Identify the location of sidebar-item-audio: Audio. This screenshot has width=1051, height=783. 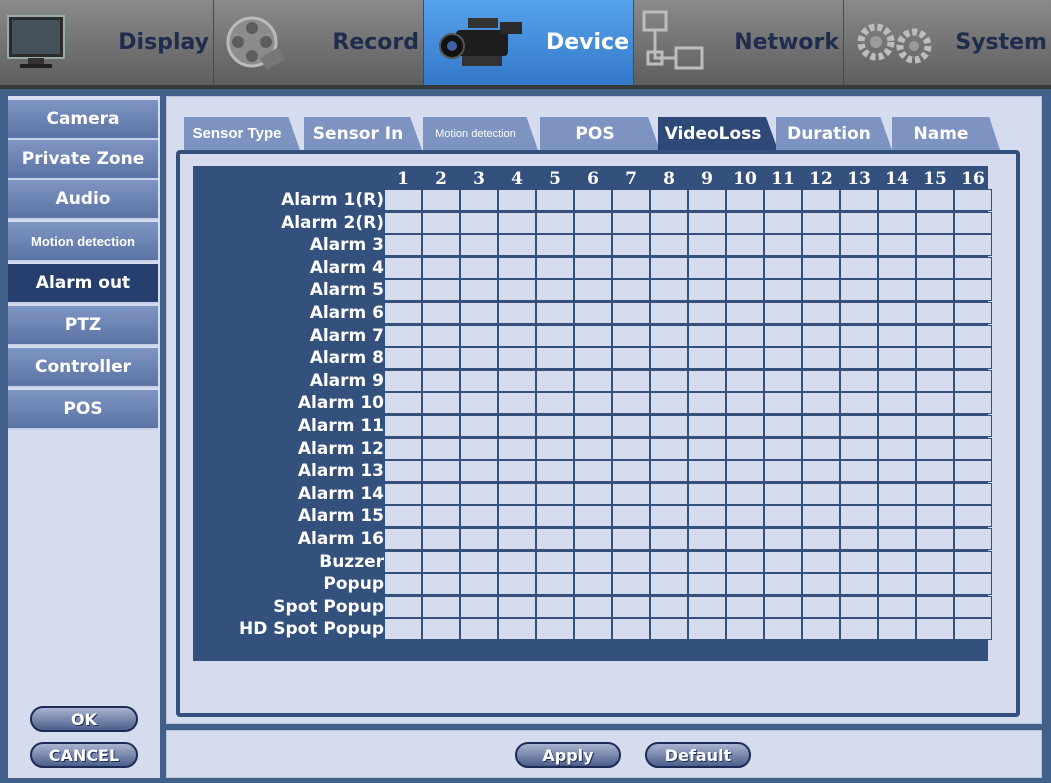
(83, 200).